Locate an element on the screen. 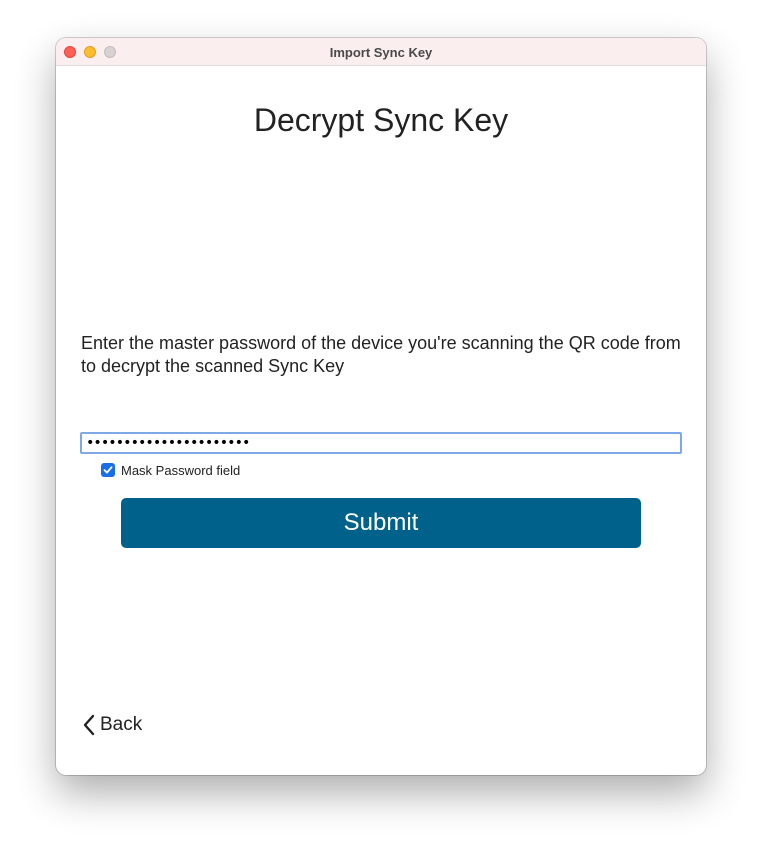  back-button: Back is located at coordinates (112, 725).